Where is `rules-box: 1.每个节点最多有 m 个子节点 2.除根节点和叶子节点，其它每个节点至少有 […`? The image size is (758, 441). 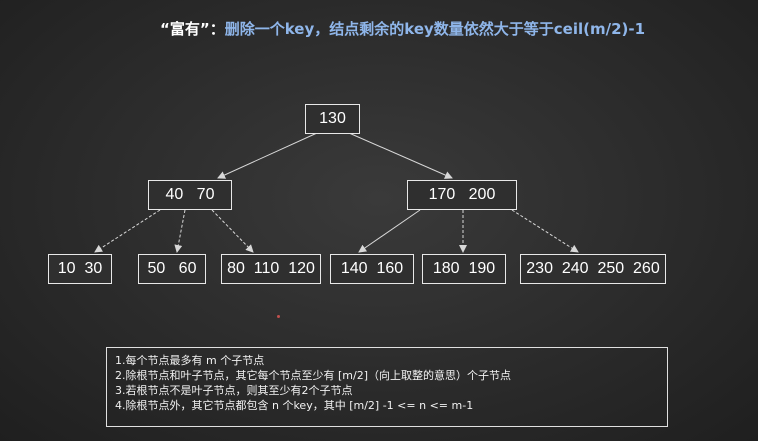
rules-box: 1.每个节点最多有 m 个子节点 2.除根节点和叶子节点，其它每个节点至少有 [… is located at coordinates (387, 387).